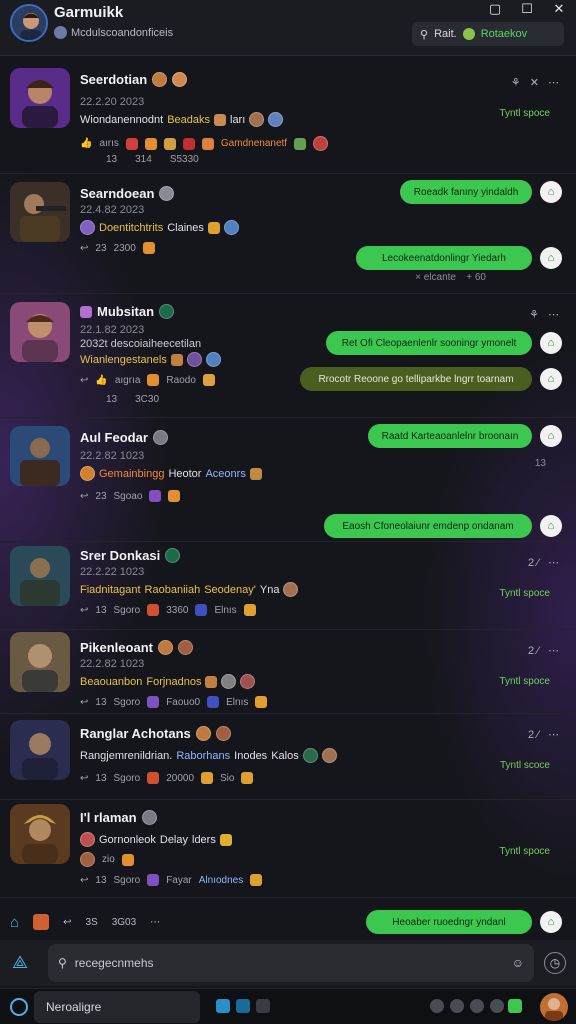  Describe the element at coordinates (147, 380) in the screenshot. I see `post-stats: ↩ 👍 aıgrıa Raodo` at that location.